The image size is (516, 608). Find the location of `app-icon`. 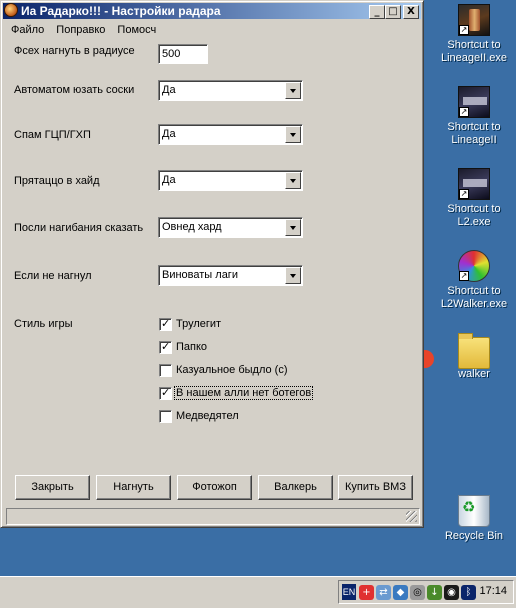

app-icon is located at coordinates (11, 10).